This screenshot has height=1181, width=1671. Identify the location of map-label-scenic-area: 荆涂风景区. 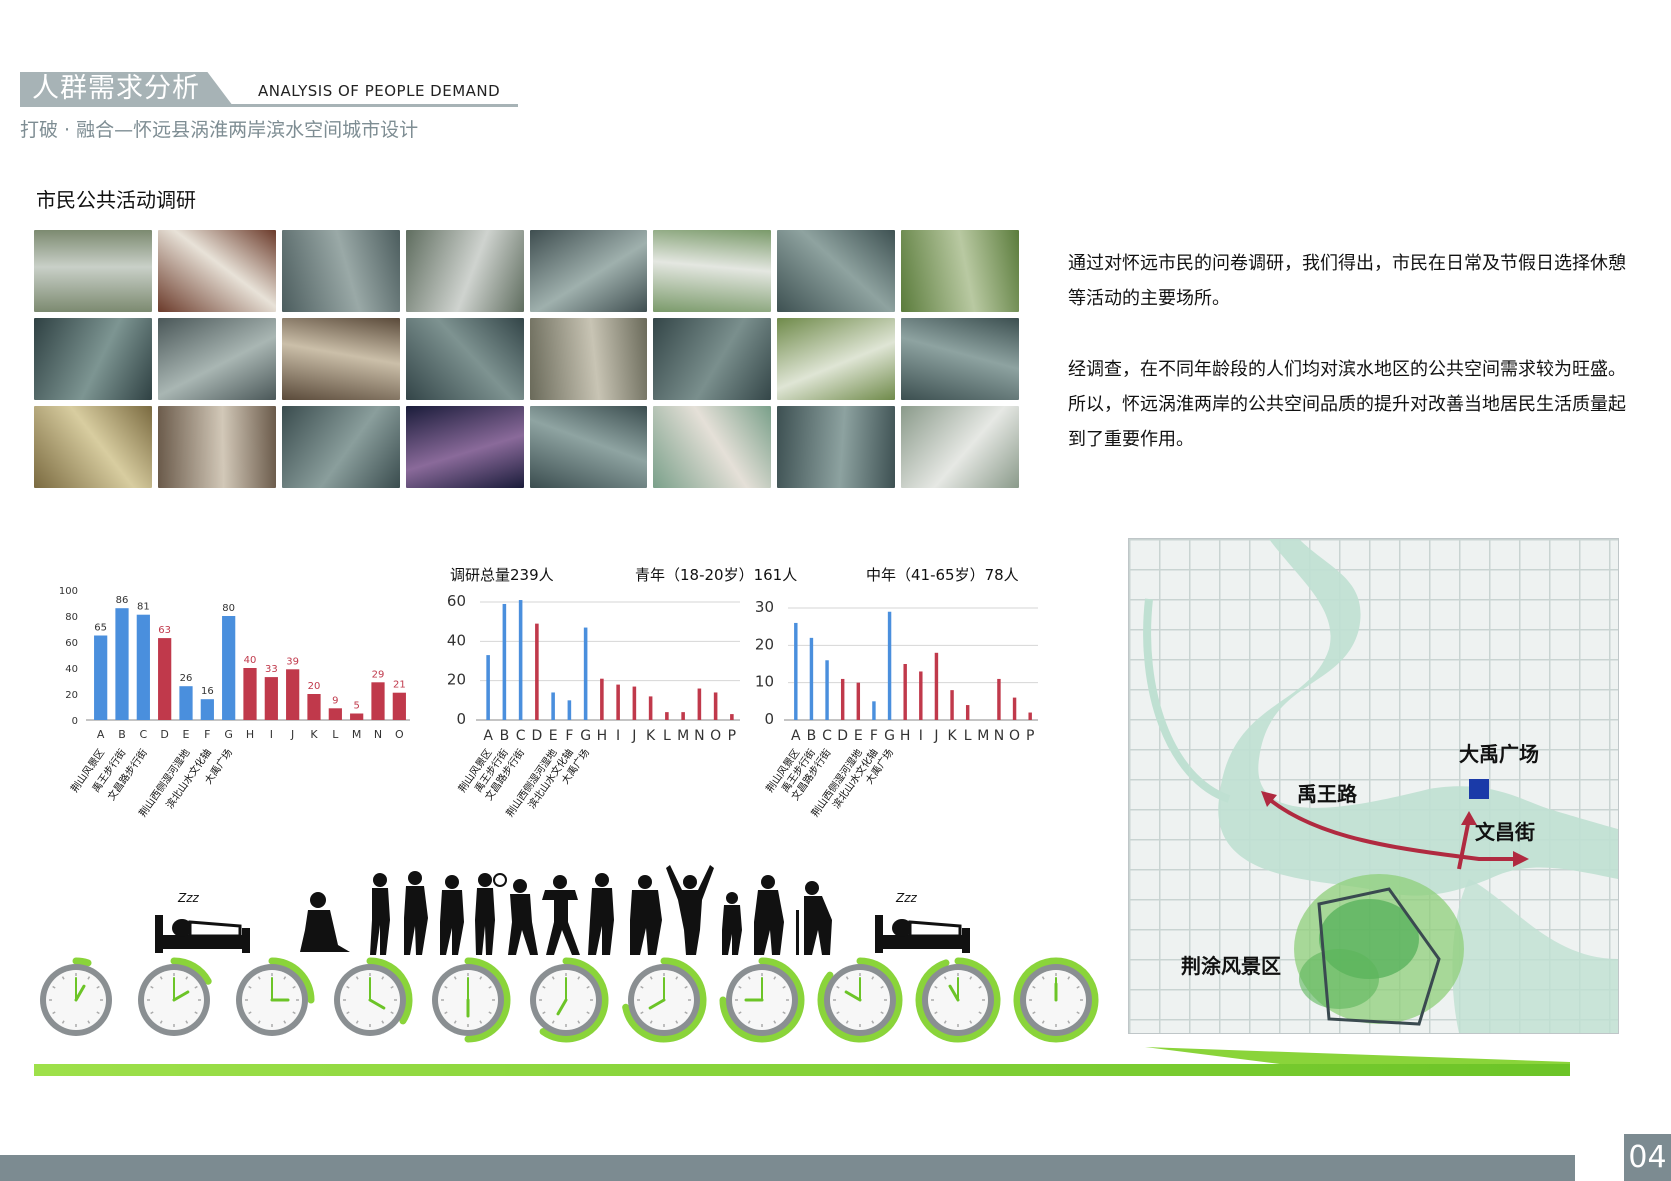
(1231, 966).